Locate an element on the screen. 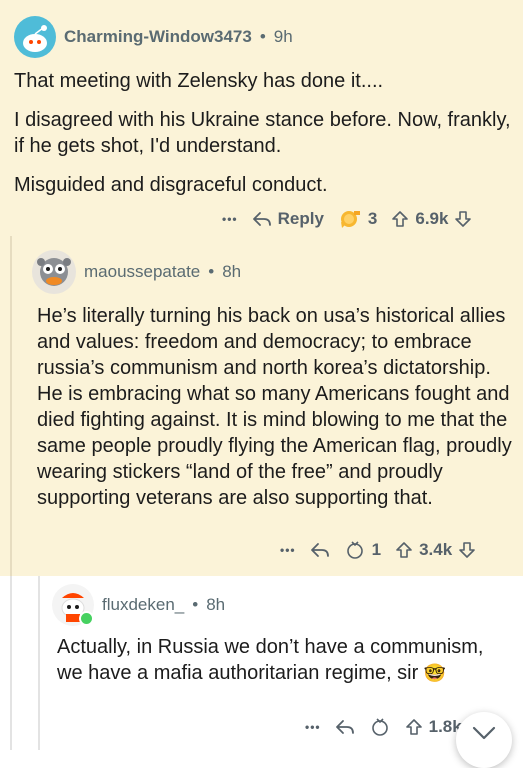  vote-controls: 3.4k is located at coordinates (435, 550).